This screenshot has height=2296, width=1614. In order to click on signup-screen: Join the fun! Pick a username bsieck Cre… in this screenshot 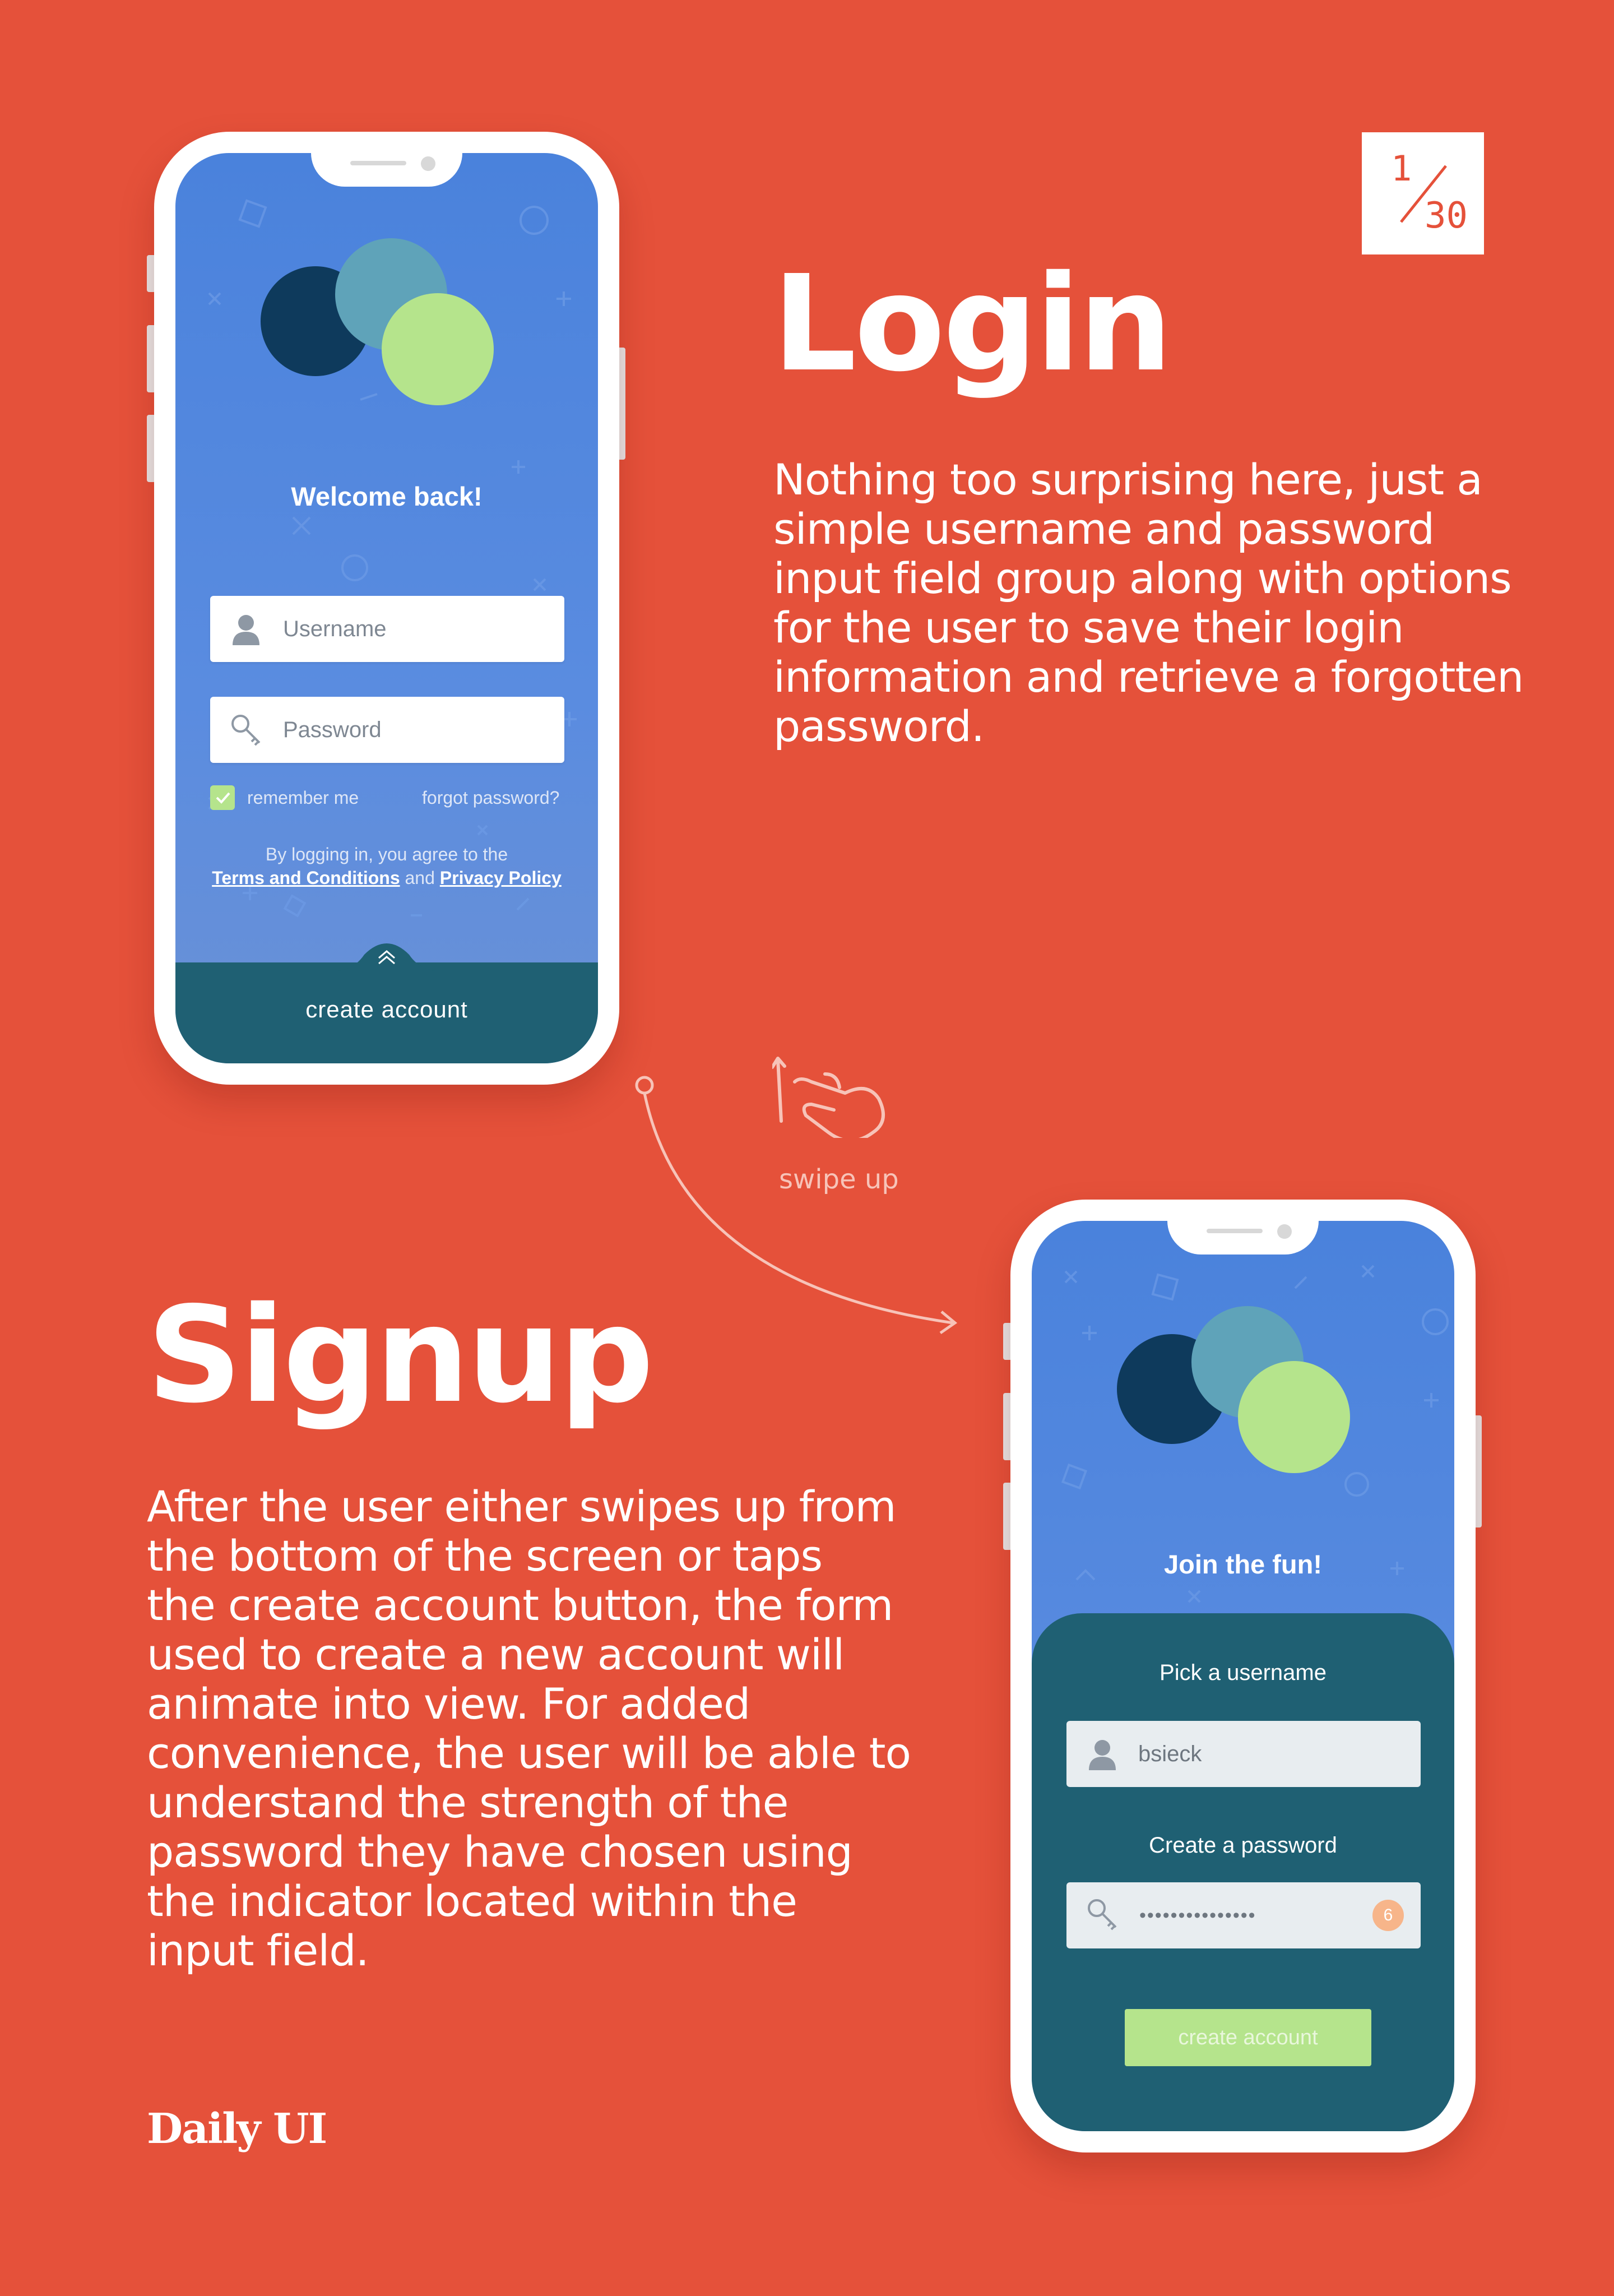, I will do `click(1243, 1676)`.